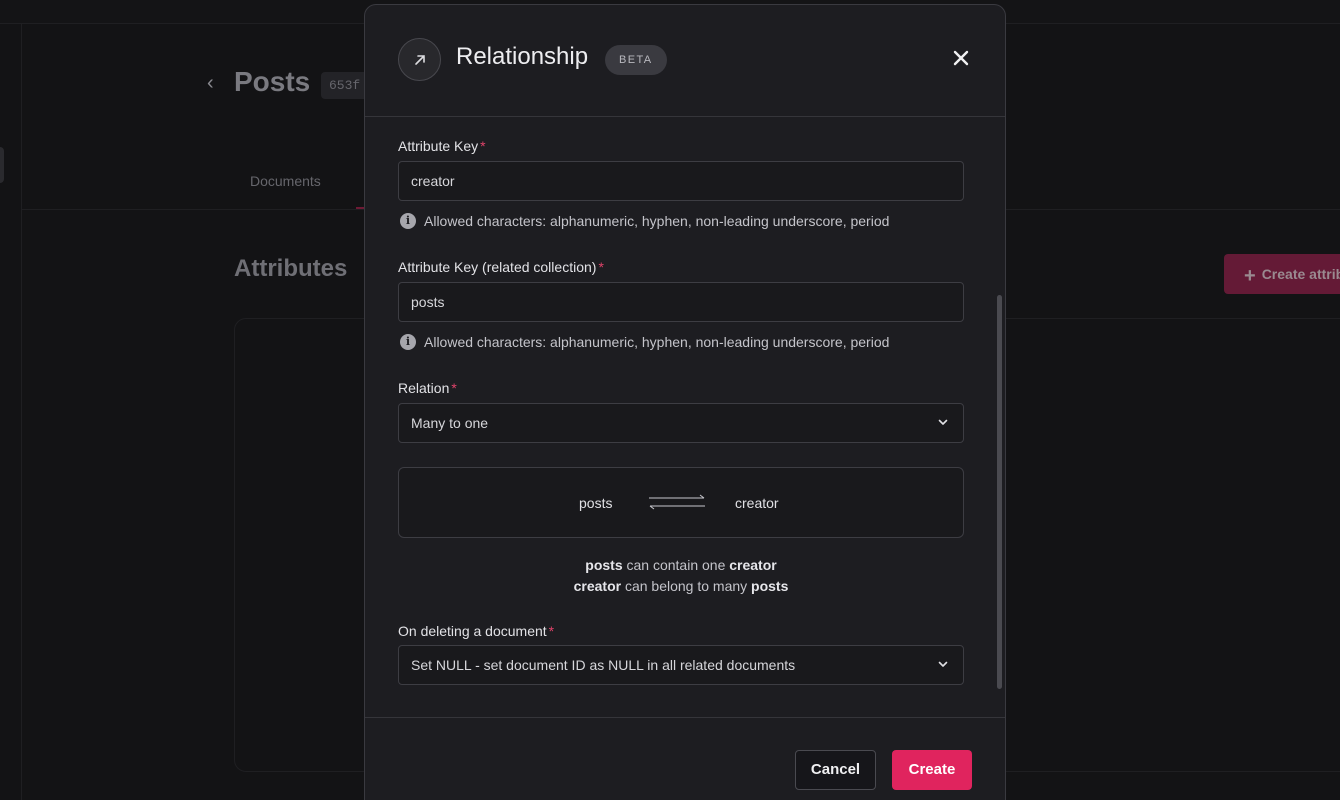 This screenshot has width=1340, height=800. What do you see at coordinates (961, 58) in the screenshot?
I see `close-icon` at bounding box center [961, 58].